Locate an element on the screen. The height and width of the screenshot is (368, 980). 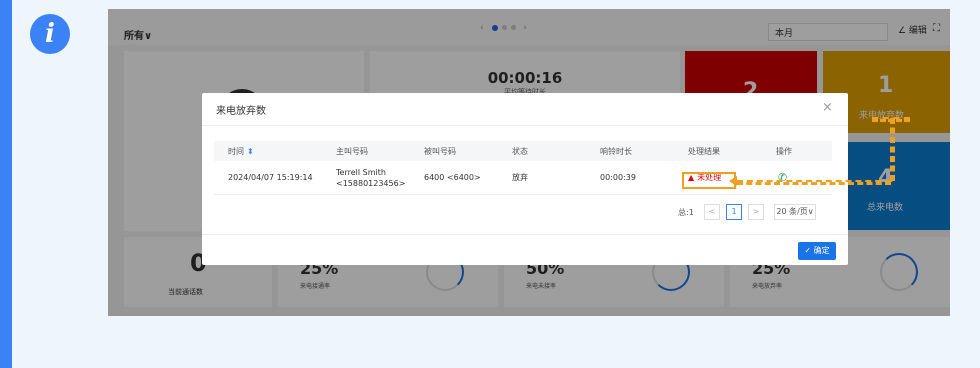
column-header-label: 时间 is located at coordinates (236, 151).